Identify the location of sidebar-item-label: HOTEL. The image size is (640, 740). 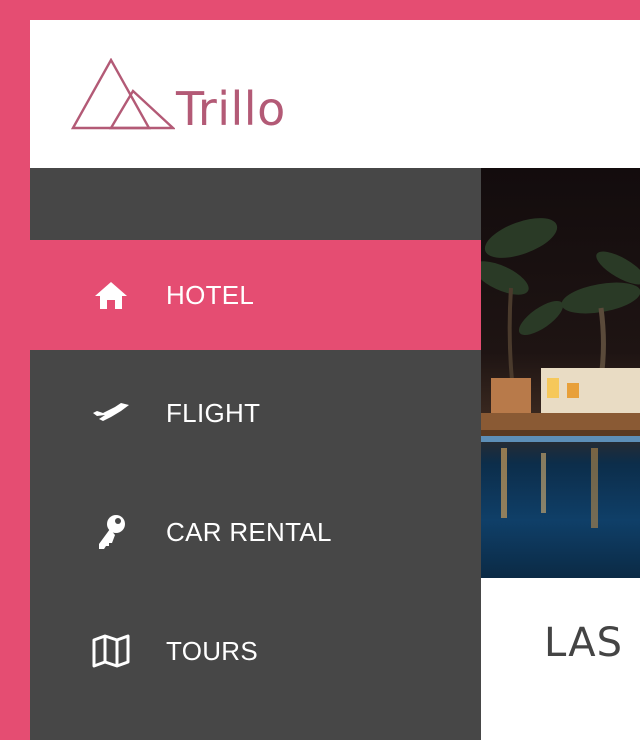
(210, 294).